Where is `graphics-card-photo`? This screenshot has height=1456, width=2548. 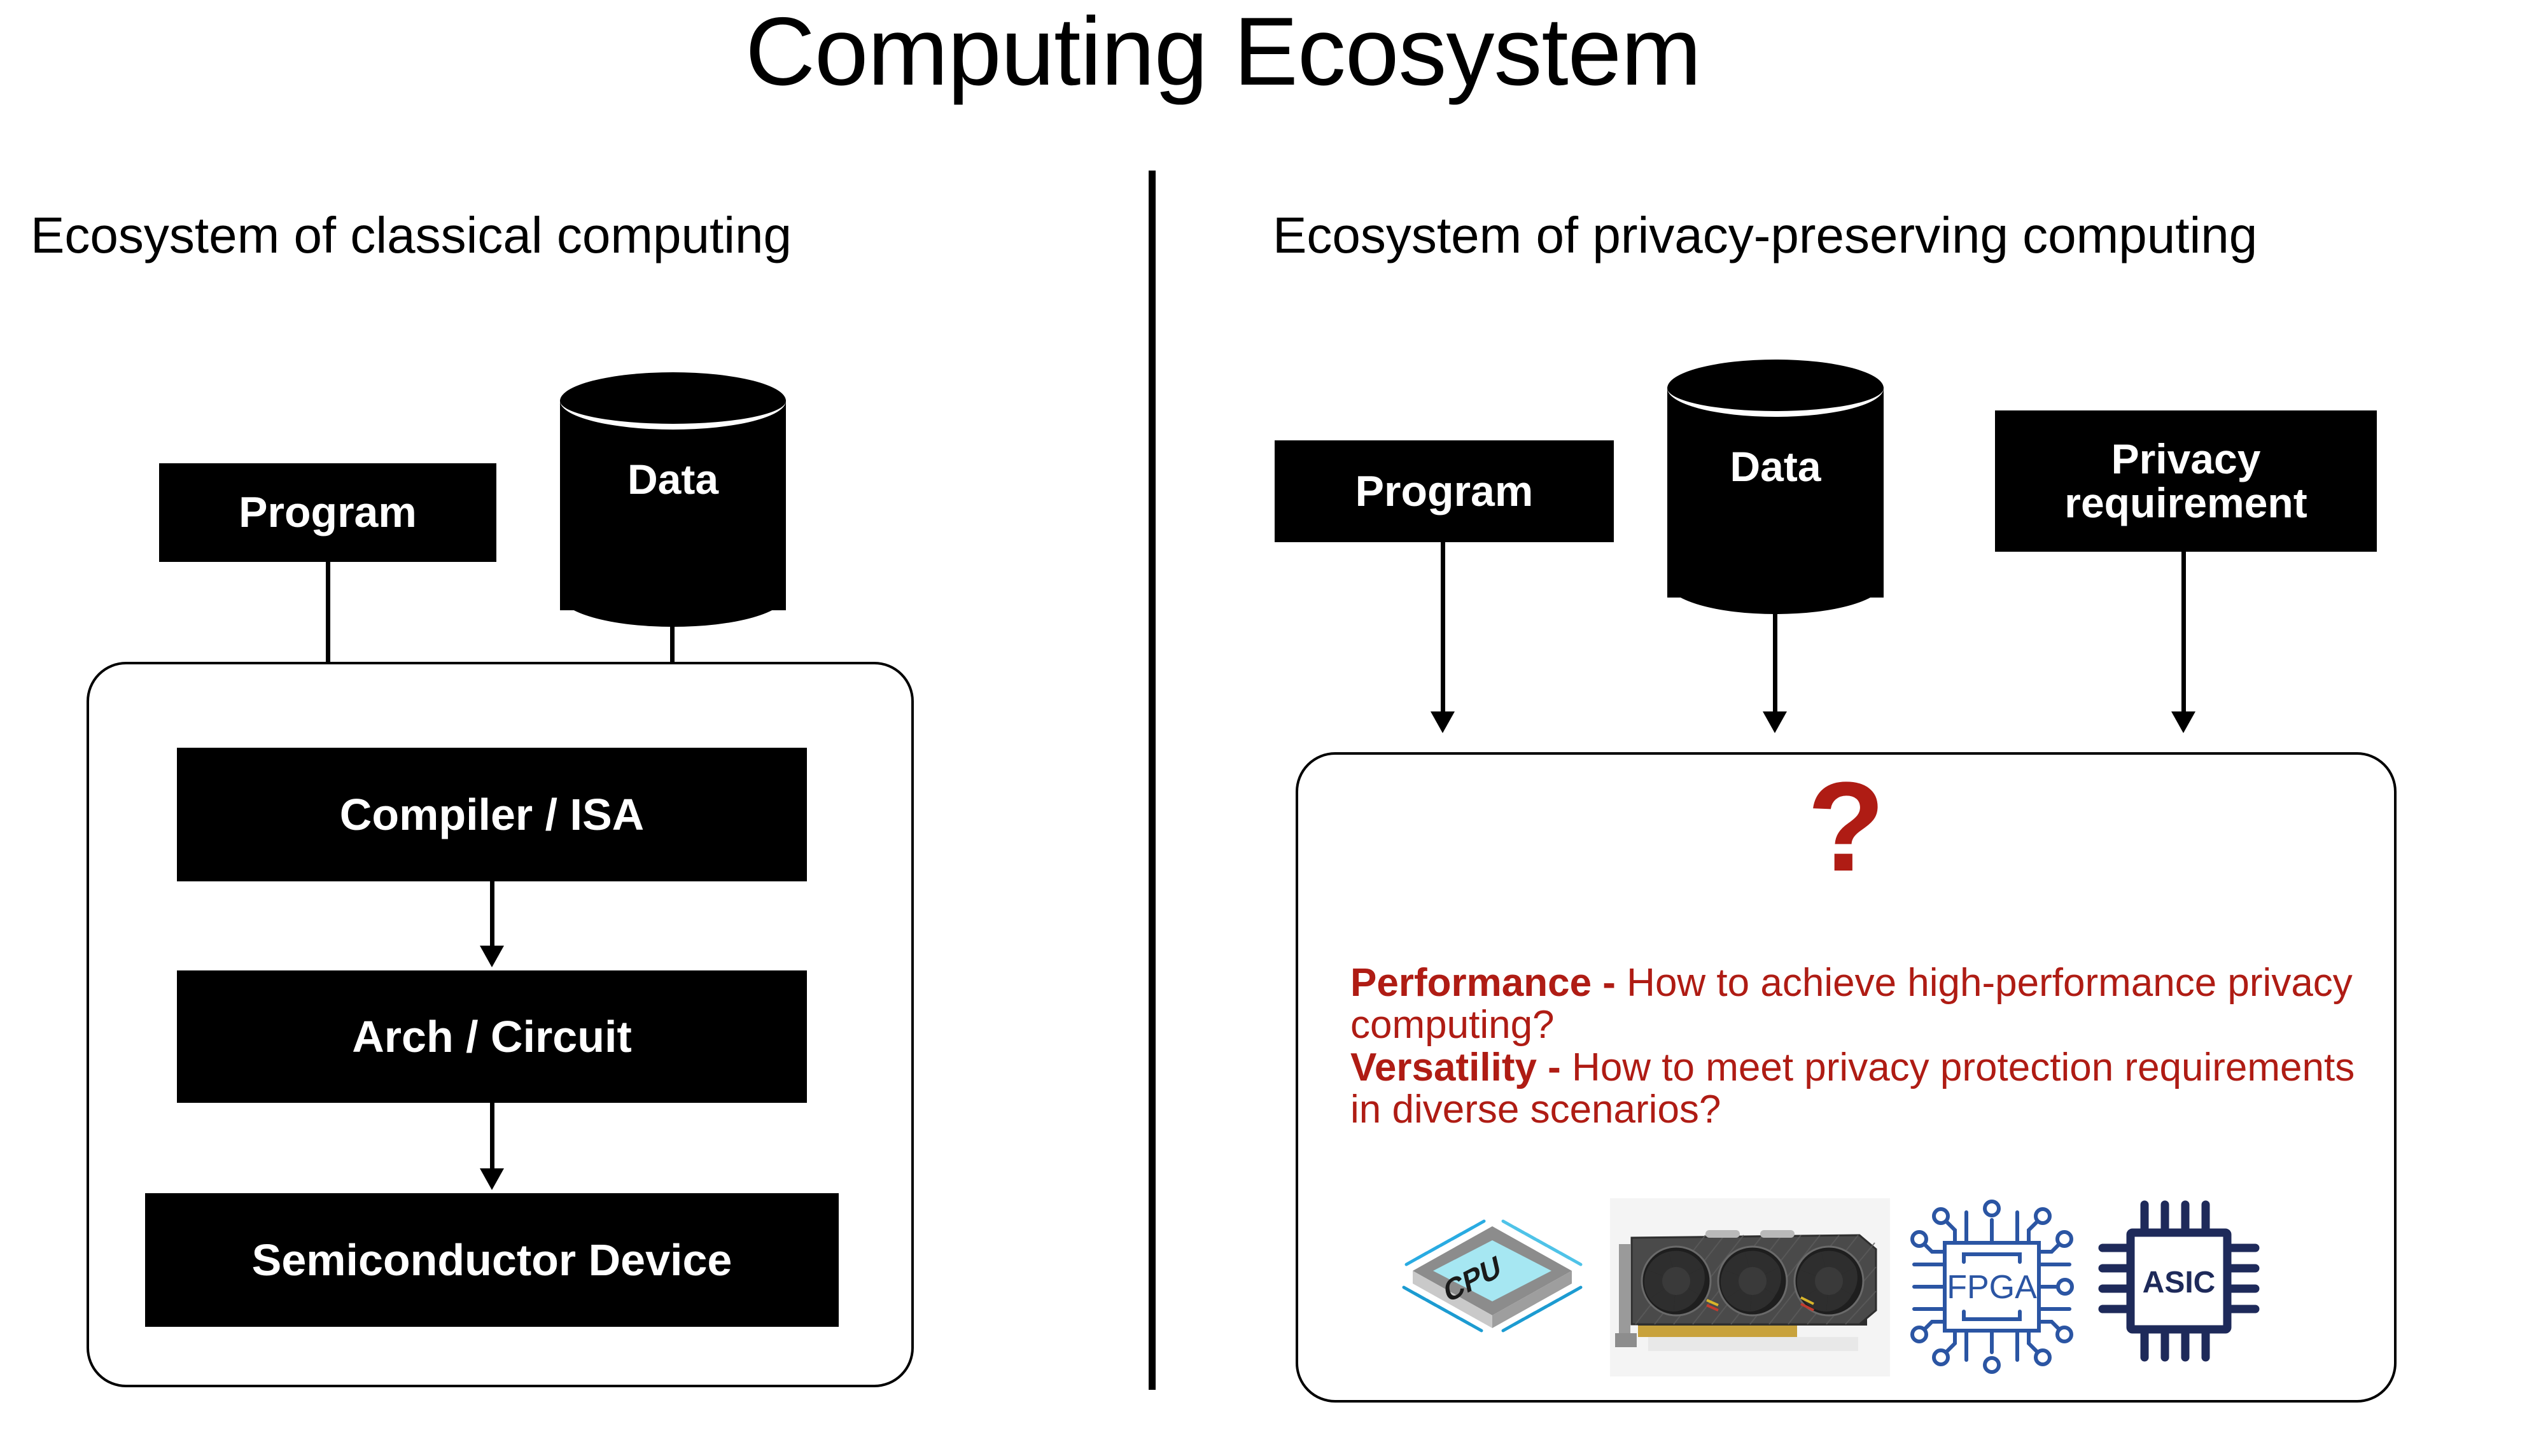 graphics-card-photo is located at coordinates (1750, 1287).